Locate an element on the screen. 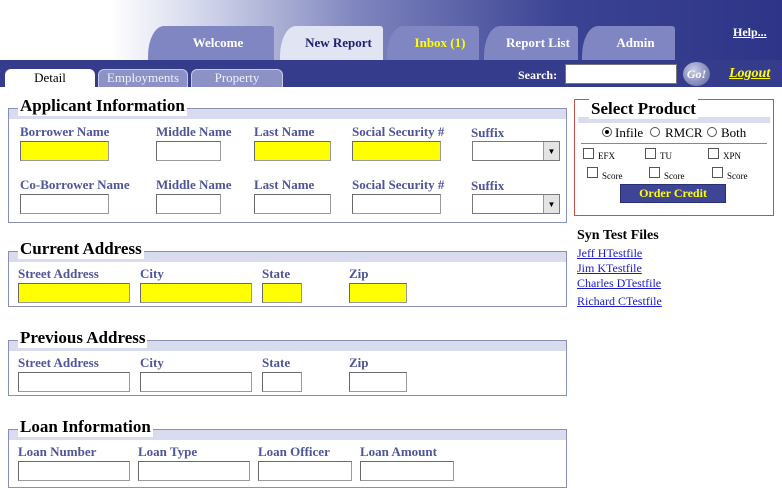 The width and height of the screenshot is (782, 497). tu-score-label: Score is located at coordinates (674, 176).